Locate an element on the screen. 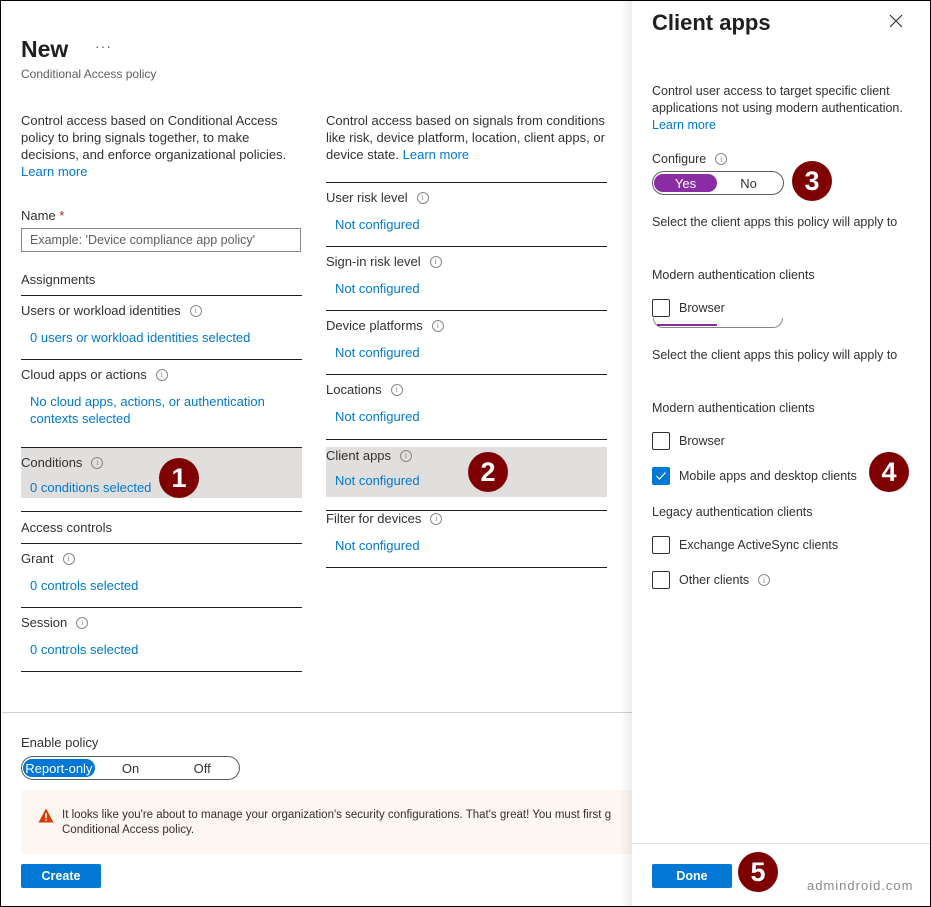  access-controls-heading: Access controls is located at coordinates (161, 532).